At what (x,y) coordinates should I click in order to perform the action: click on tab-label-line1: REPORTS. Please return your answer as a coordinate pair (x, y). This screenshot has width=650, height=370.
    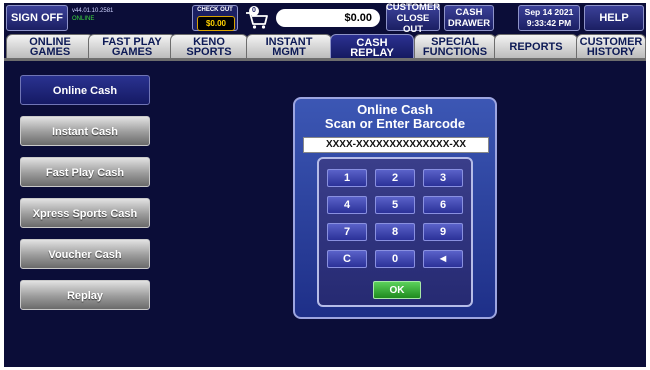
    Looking at the image, I should click on (536, 47).